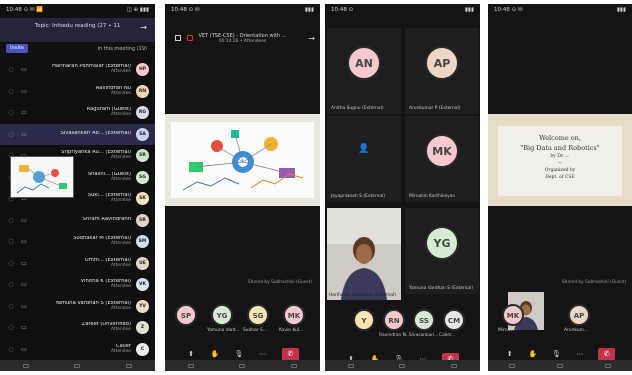  I want to click on video-tile: MK Mirnalini Karthikeyan, so click(442, 159).